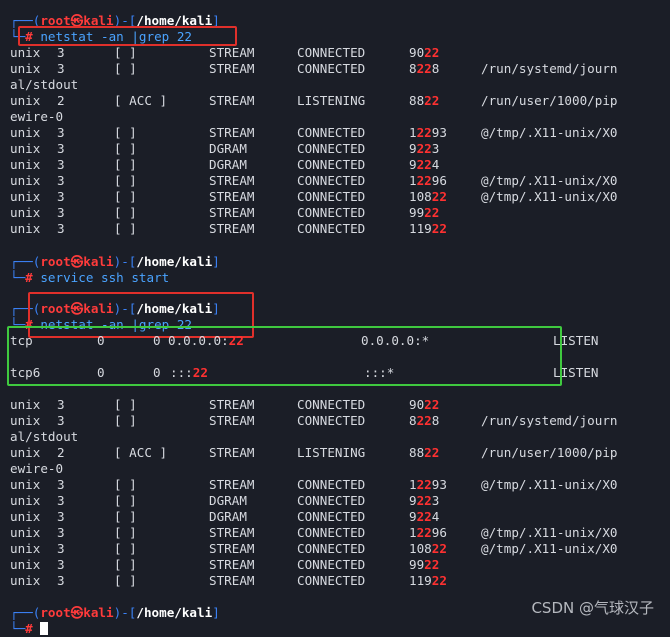  I want to click on cell-proto: tcp6, so click(25, 372).